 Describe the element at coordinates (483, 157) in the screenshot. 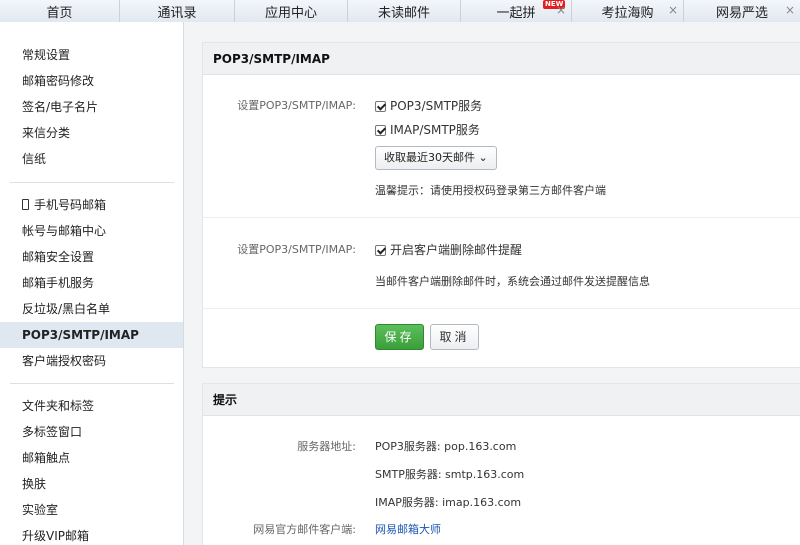

I see `chevron-down-icon: ⌄` at that location.